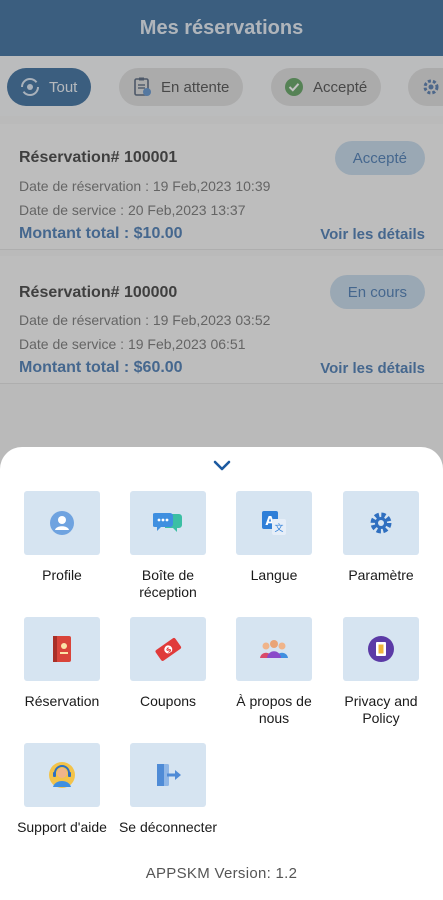 The width and height of the screenshot is (443, 900). I want to click on gear-icon, so click(381, 523).